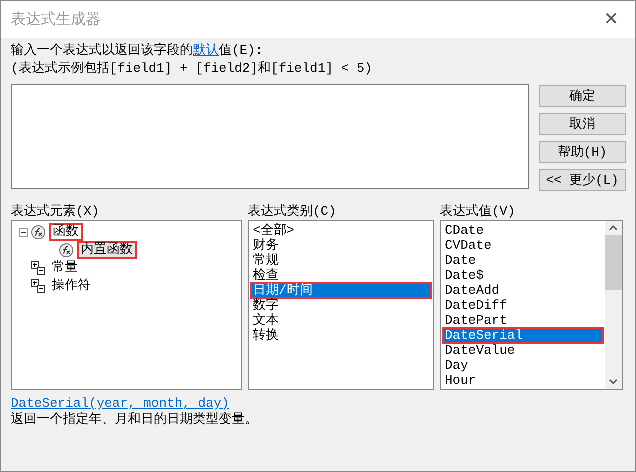 The width and height of the screenshot is (636, 472). Describe the element at coordinates (192, 69) in the screenshot. I see `example-text: (表达式示例包括[field1] + [field2]和[field1] < 5)` at that location.